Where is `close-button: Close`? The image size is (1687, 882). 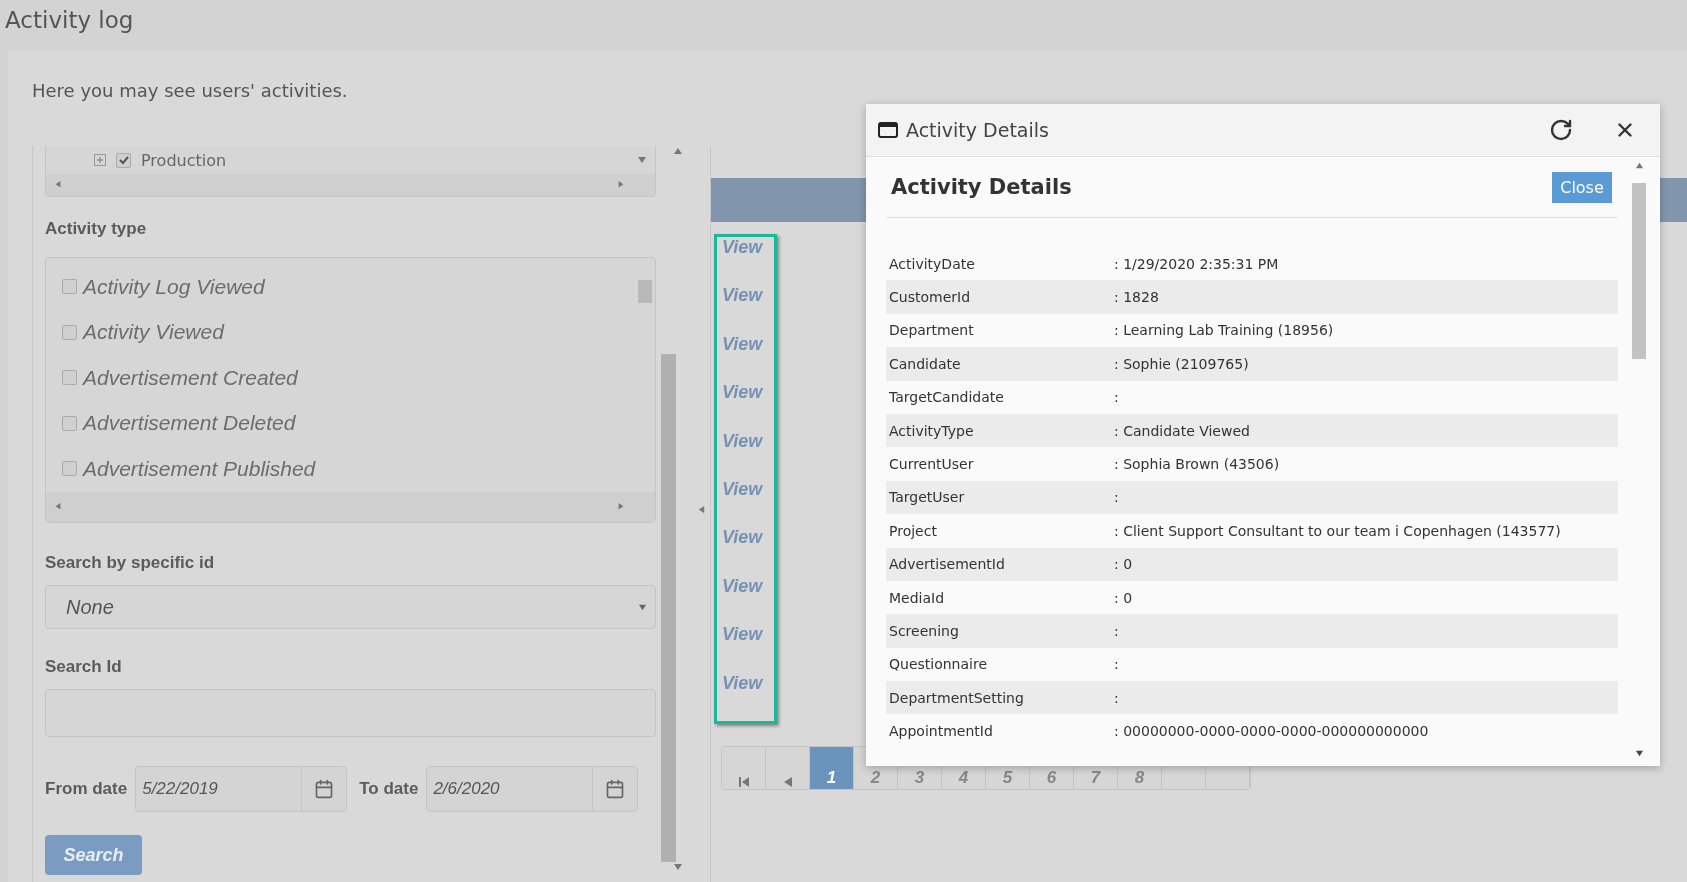
close-button: Close is located at coordinates (1582, 187).